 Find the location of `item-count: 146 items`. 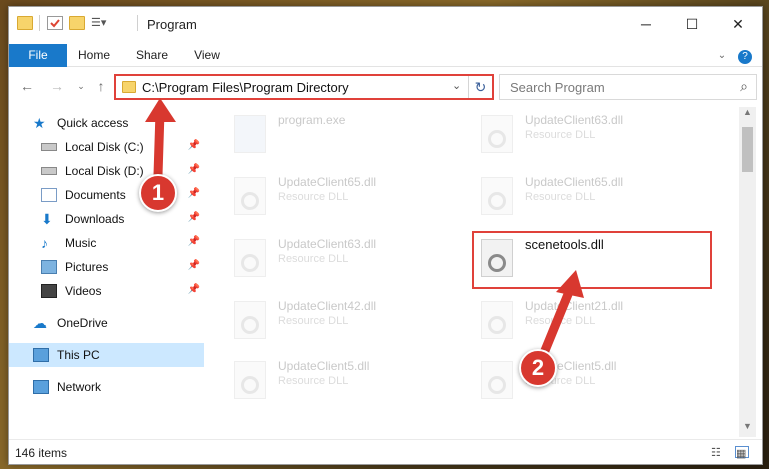

item-count: 146 items is located at coordinates (41, 453).